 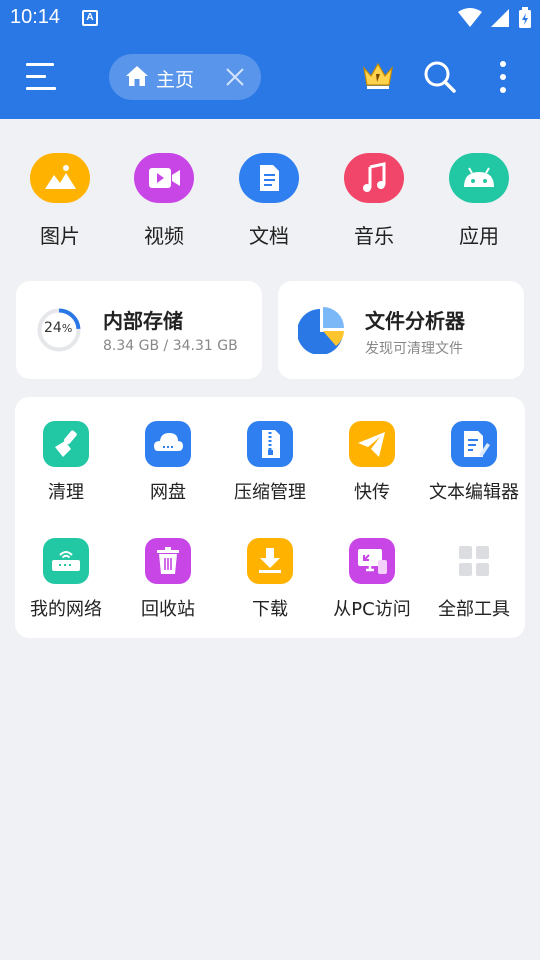 I want to click on document-icon, so click(x=269, y=178).